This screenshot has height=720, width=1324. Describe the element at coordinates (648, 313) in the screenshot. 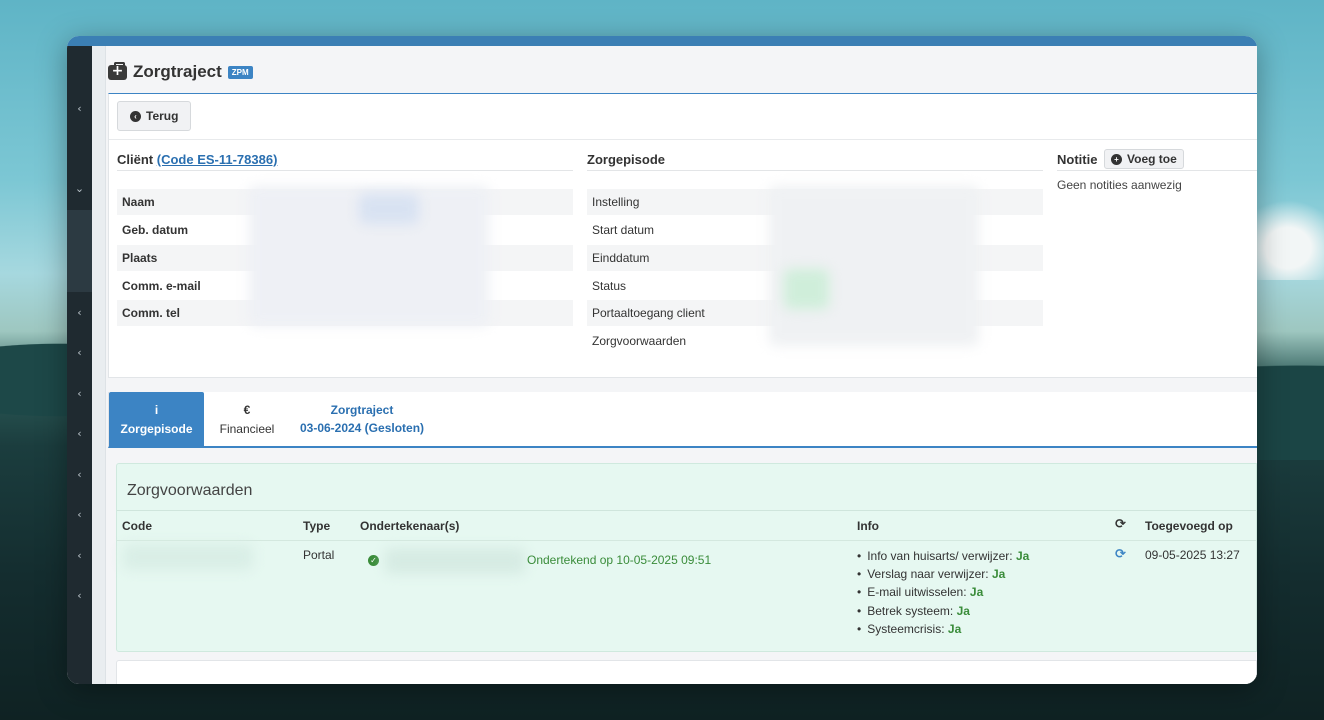

I see `row-label: Portaaltoegang client` at that location.